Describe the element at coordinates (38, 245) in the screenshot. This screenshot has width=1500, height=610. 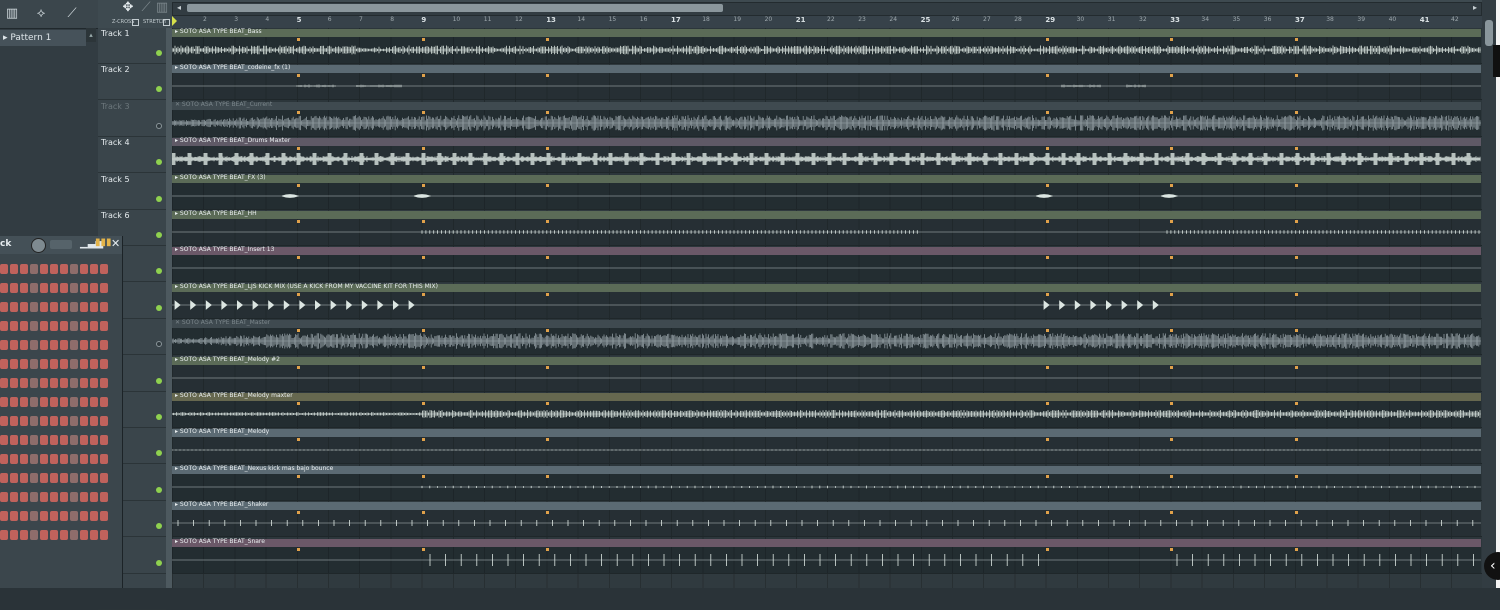
I see `swing-knob` at that location.